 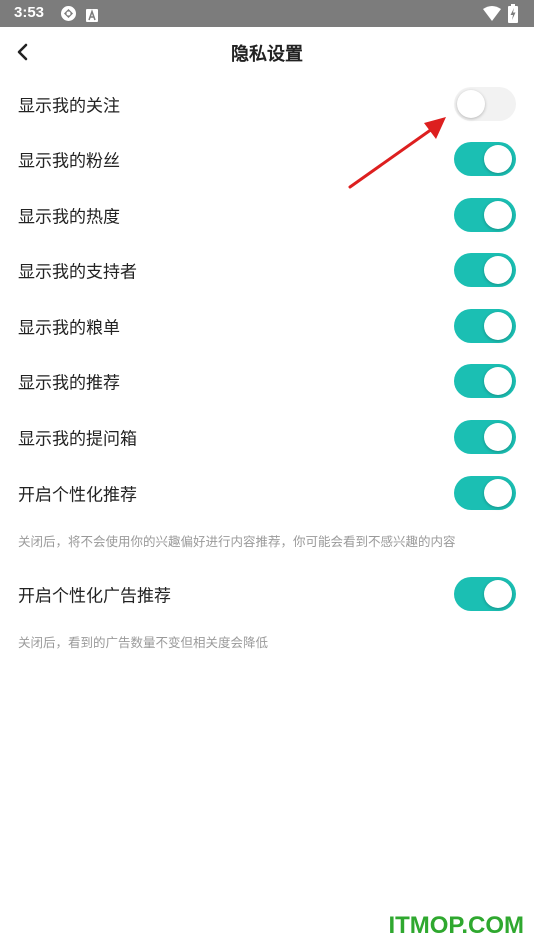 I want to click on setting-row-show-question-box: 显示我的提问箱, so click(x=267, y=437).